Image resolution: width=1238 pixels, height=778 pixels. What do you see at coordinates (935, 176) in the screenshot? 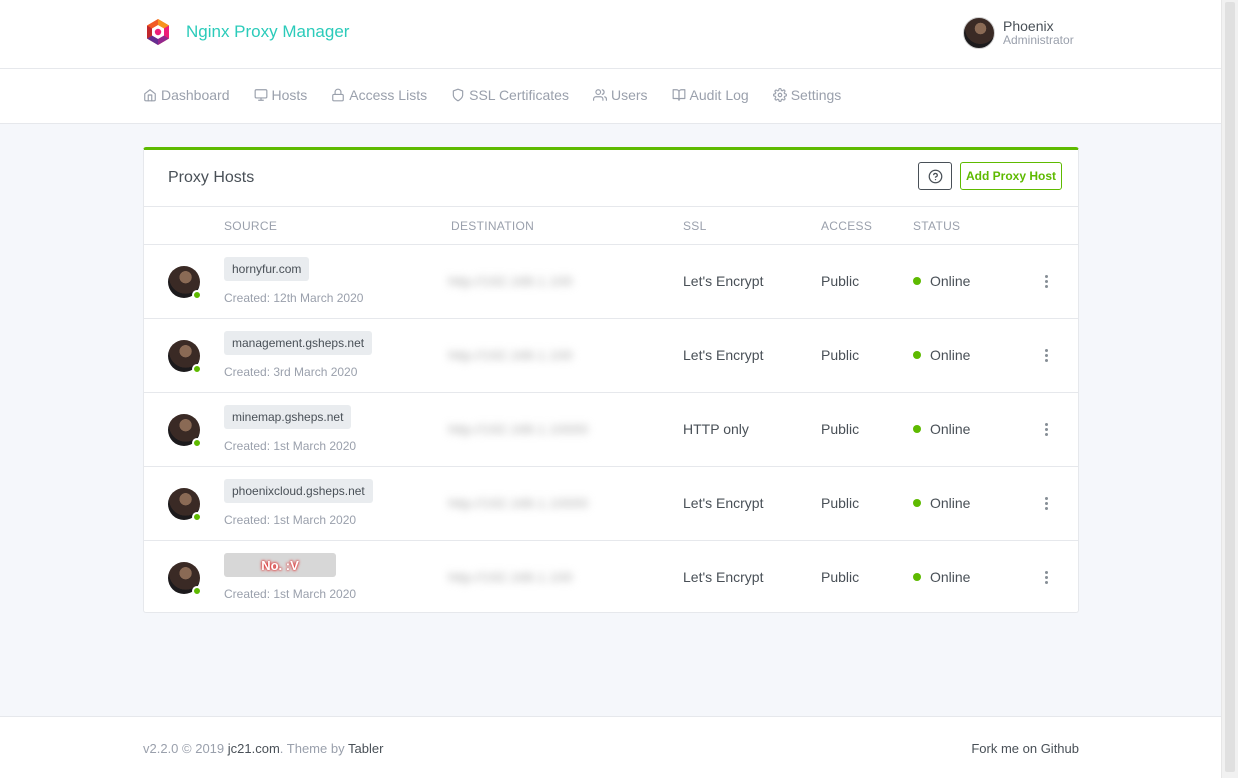
I see `help-button` at bounding box center [935, 176].